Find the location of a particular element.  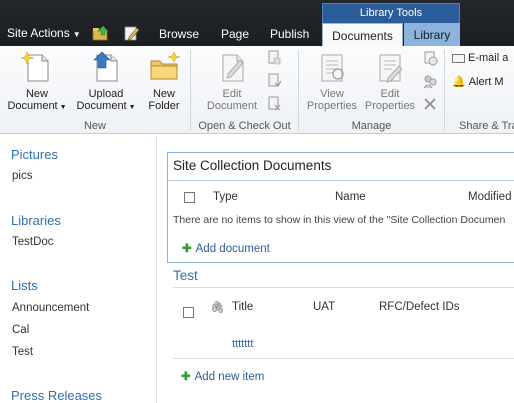

ribbon-group-open-checkout: Edit Document Open & Check Out is located at coordinates (244, 90).